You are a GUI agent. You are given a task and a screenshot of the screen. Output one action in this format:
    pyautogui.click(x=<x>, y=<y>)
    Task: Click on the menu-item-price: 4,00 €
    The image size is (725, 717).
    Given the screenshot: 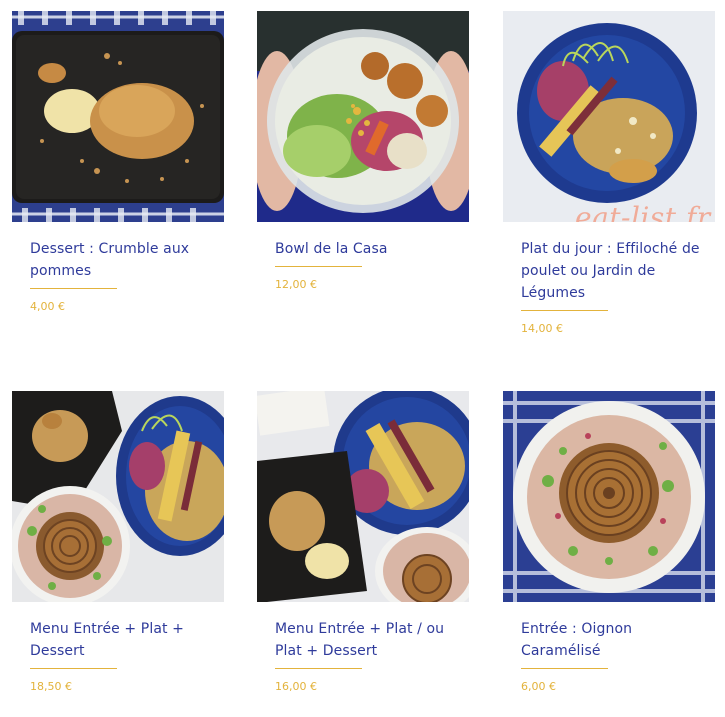 What is the action you would take?
    pyautogui.click(x=47, y=306)
    